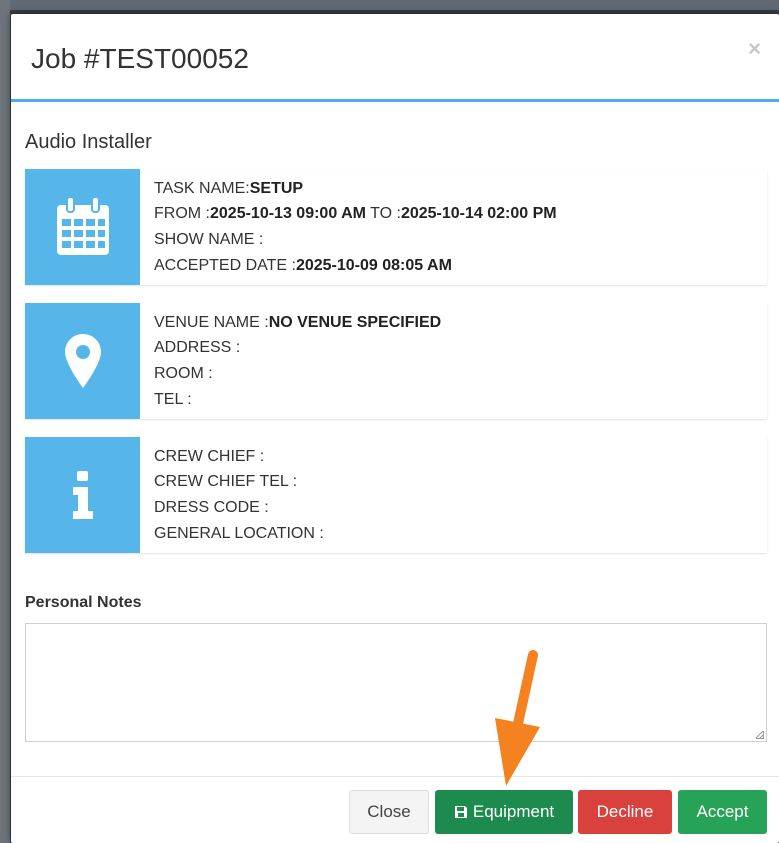 Image resolution: width=779 pixels, height=843 pixels. Describe the element at coordinates (173, 399) in the screenshot. I see `tel-row: TEL :` at that location.